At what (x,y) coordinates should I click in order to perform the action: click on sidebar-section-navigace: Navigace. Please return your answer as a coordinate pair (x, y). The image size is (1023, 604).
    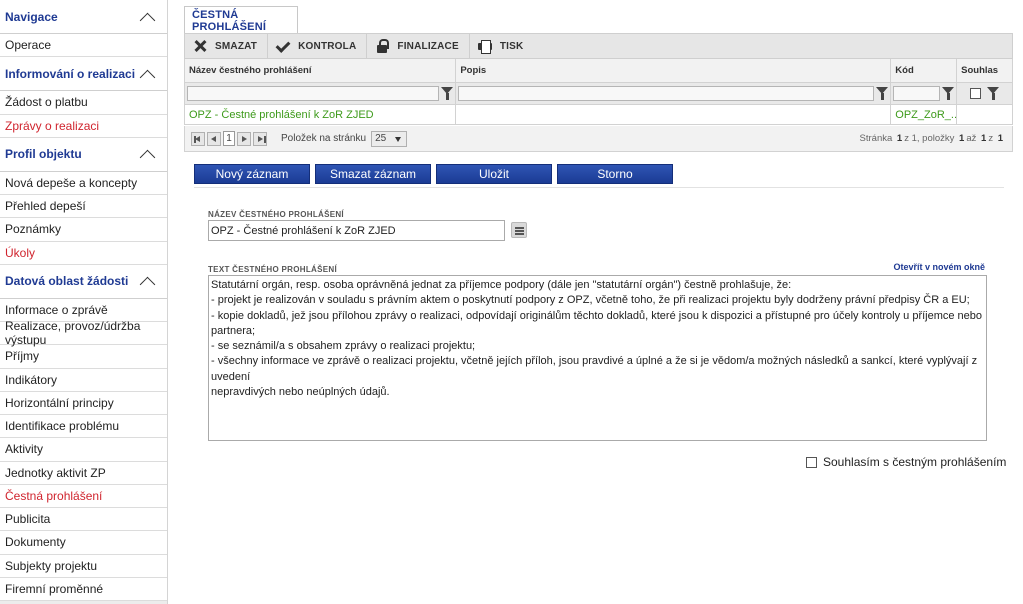
    Looking at the image, I should click on (83, 17).